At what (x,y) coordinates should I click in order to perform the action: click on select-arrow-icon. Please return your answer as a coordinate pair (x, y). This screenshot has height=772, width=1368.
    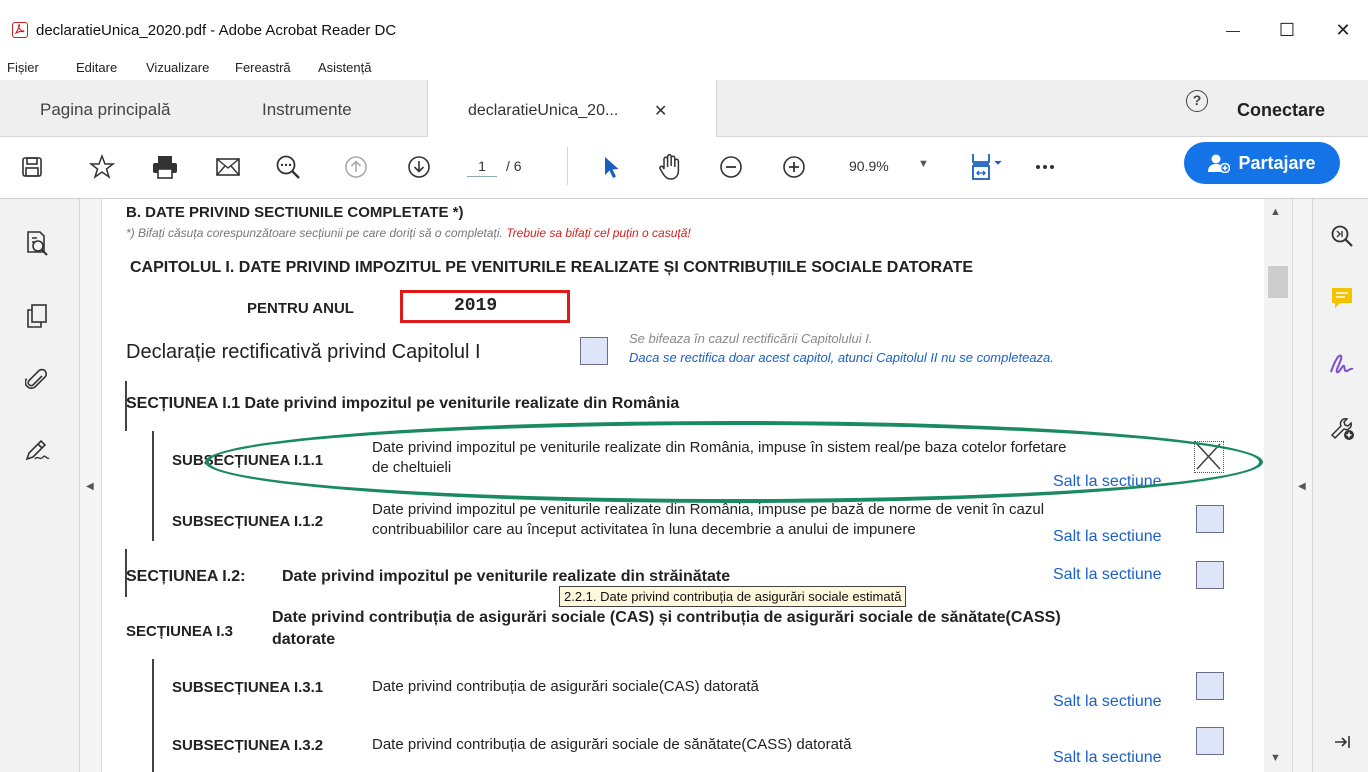
    Looking at the image, I should click on (611, 167).